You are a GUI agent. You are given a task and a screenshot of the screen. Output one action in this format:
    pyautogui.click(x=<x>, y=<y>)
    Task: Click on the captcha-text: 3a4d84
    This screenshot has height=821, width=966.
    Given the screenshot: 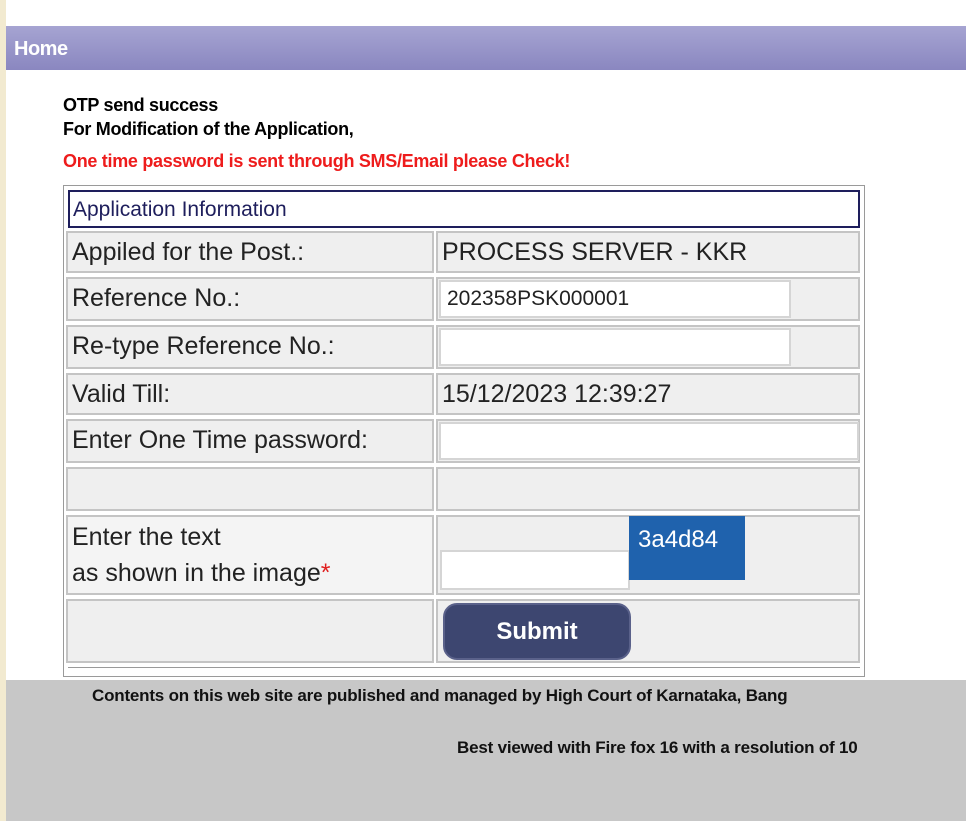 What is the action you would take?
    pyautogui.click(x=678, y=539)
    